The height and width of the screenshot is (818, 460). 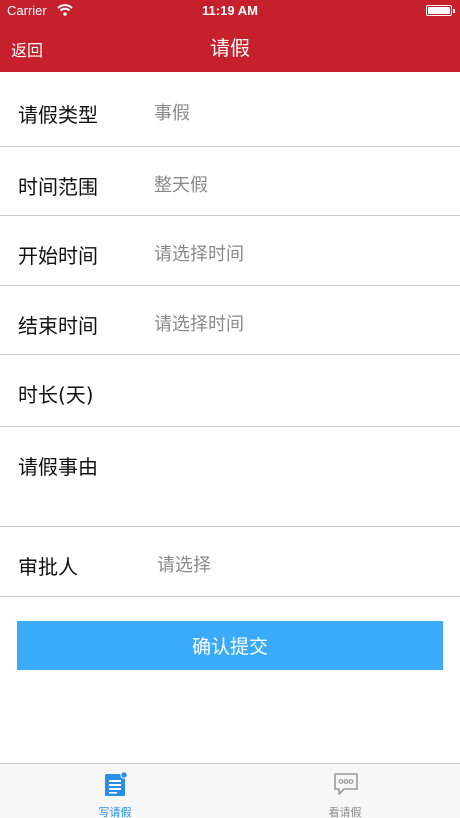 What do you see at coordinates (230, 477) in the screenshot?
I see `reason-row: 请假事由` at bounding box center [230, 477].